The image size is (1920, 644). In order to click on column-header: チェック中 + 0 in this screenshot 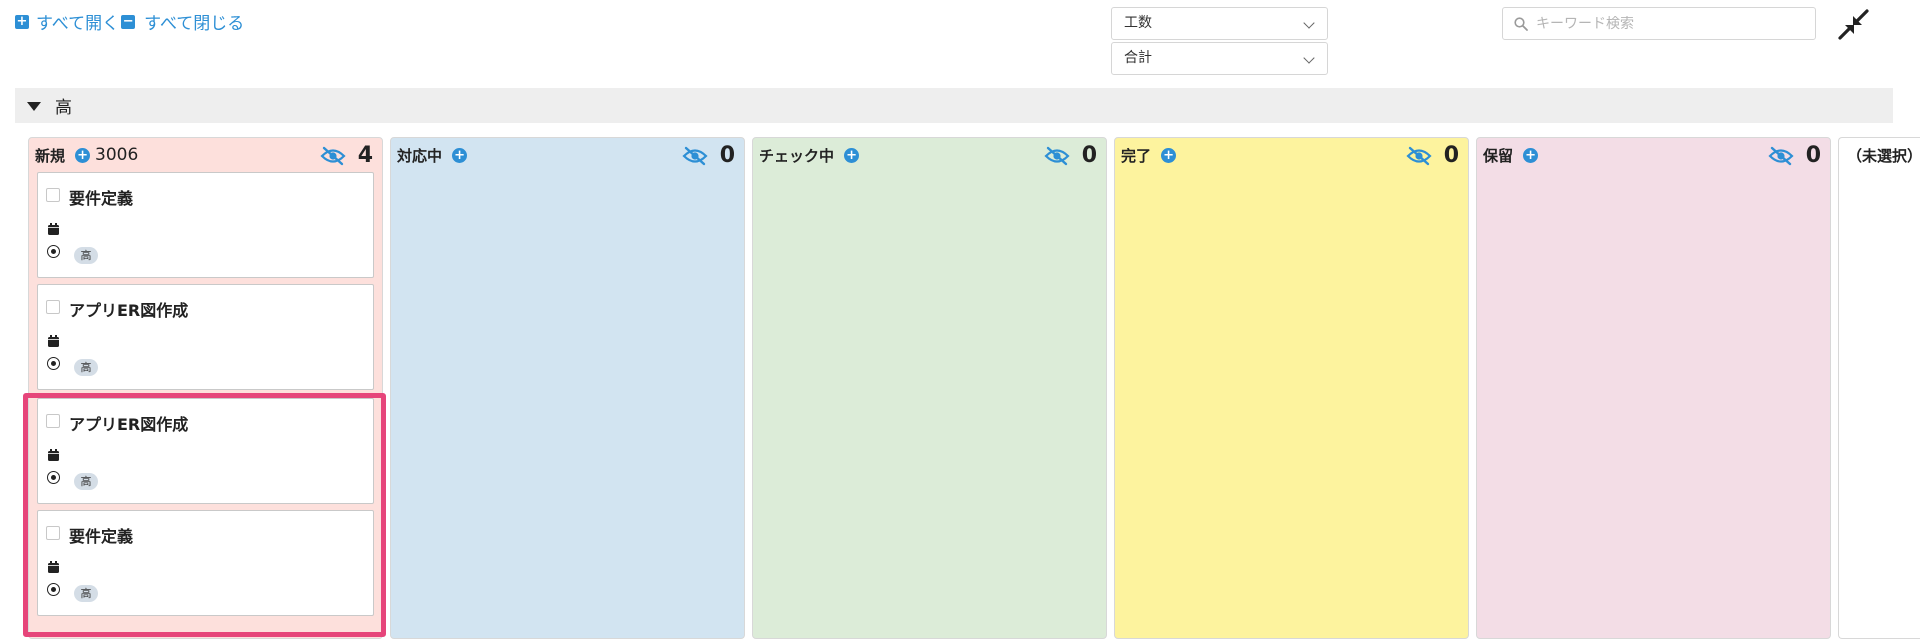, I will do `click(929, 155)`.